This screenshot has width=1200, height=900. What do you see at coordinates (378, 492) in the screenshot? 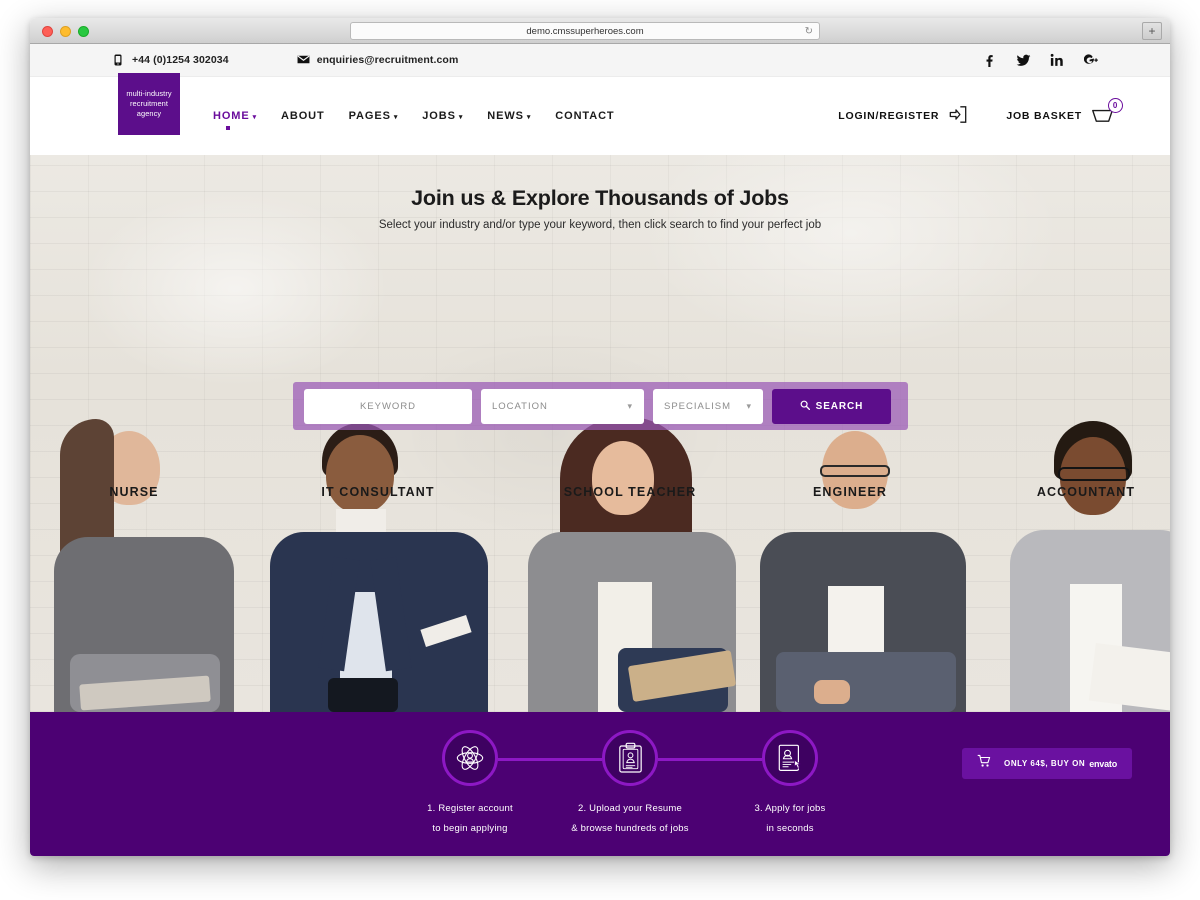
I see `profession-it-consultant: IT CONSULTANT` at bounding box center [378, 492].